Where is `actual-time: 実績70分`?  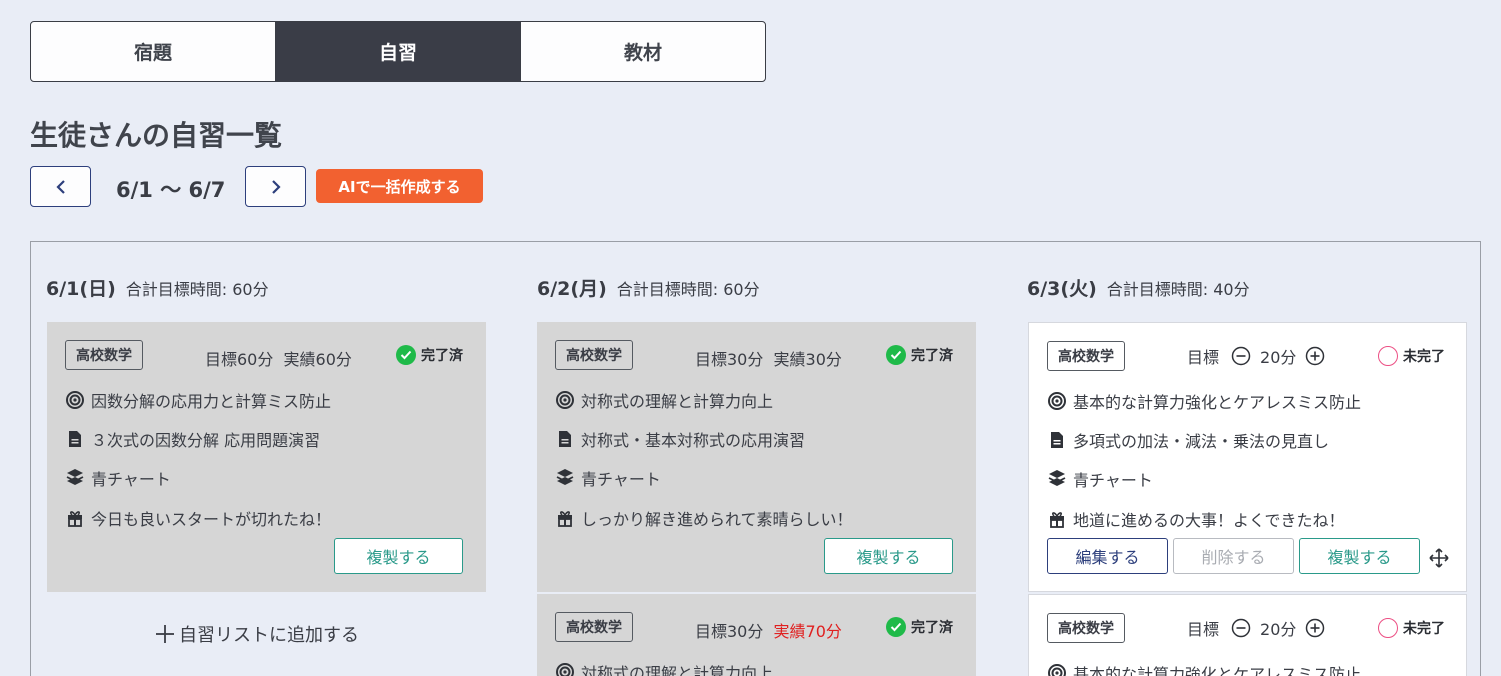
actual-time: 実績70分 is located at coordinates (807, 631).